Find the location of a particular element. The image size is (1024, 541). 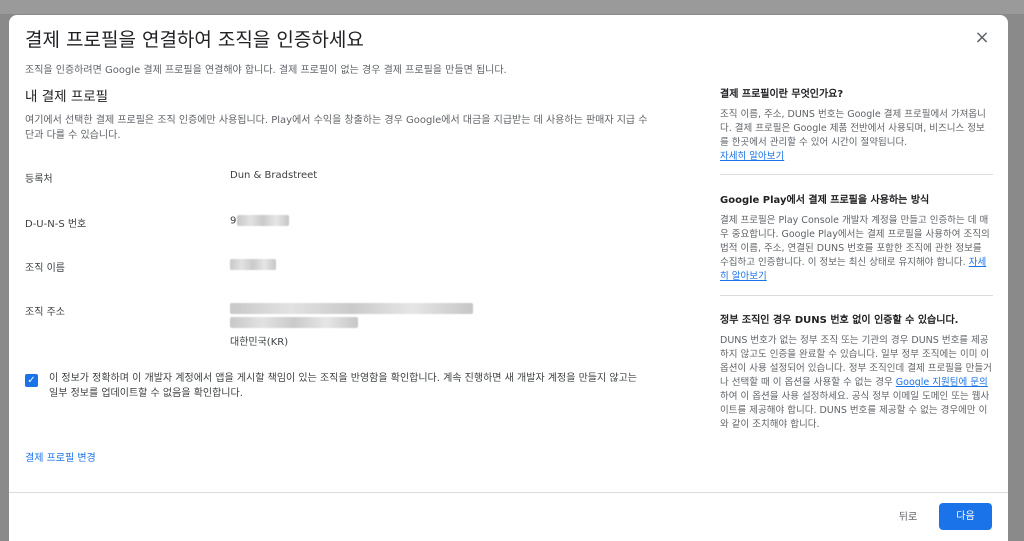

next-button: 다음 is located at coordinates (965, 516).